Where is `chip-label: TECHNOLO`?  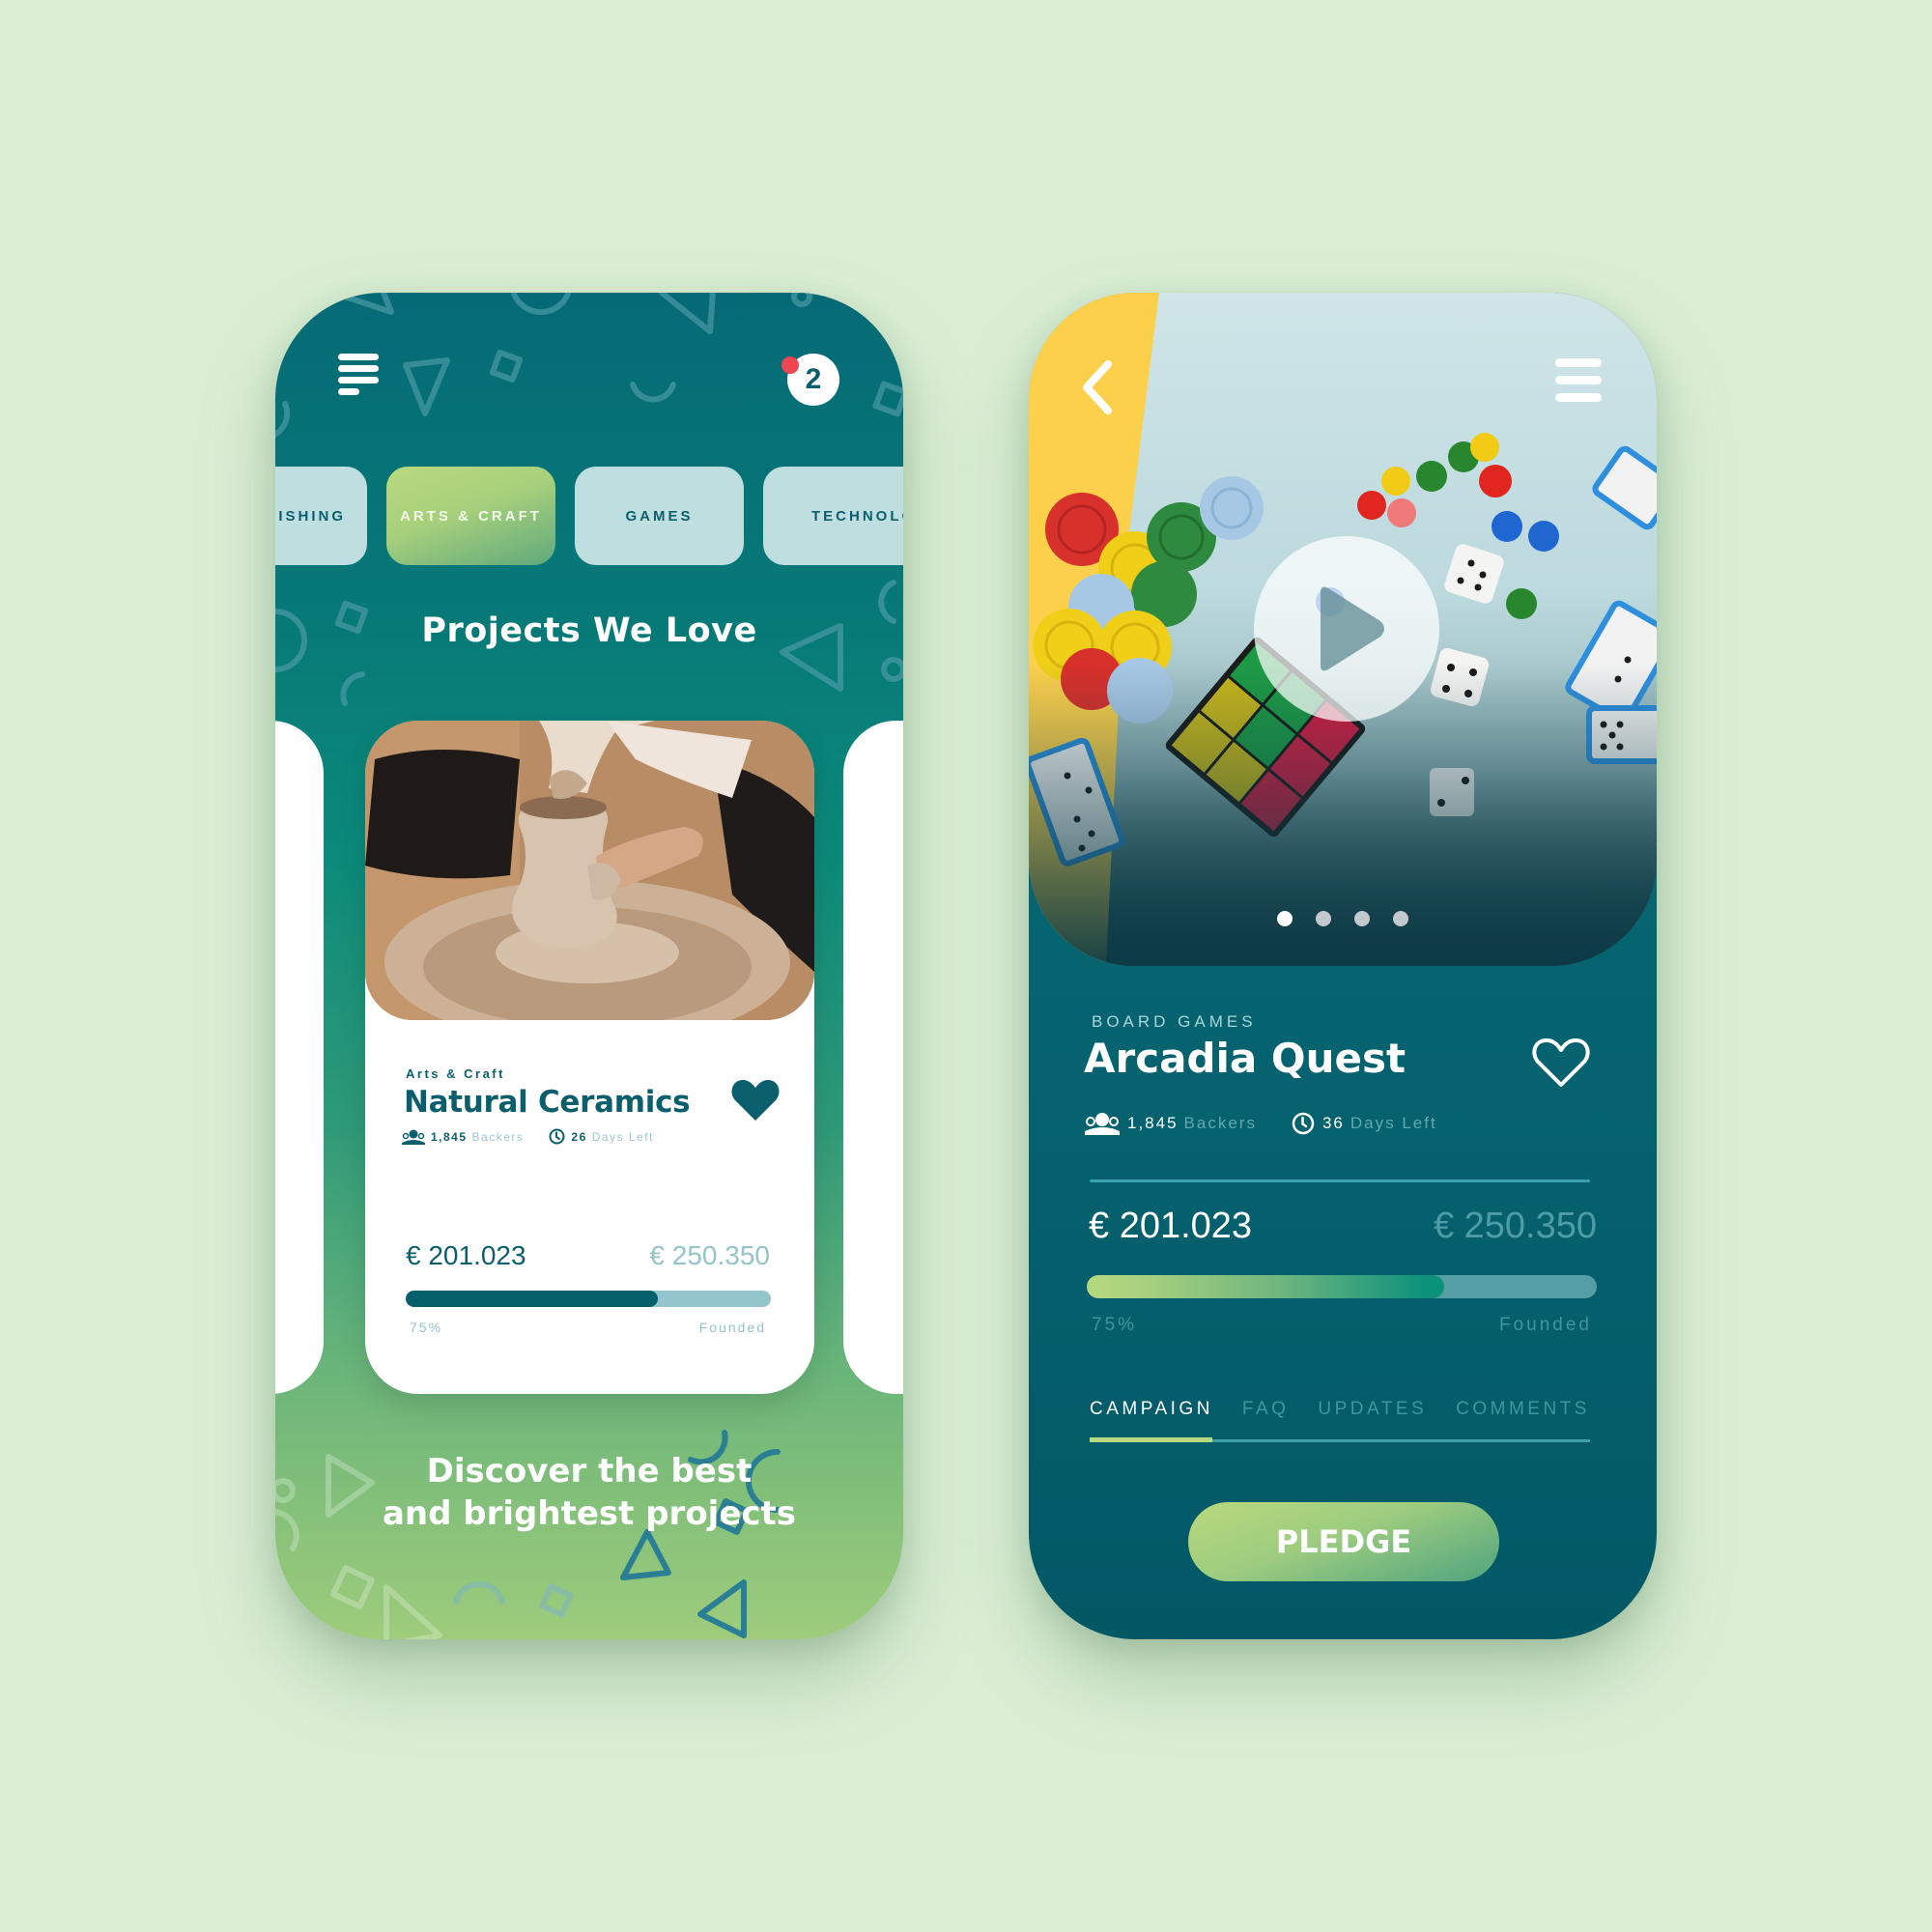 chip-label: TECHNOLO is located at coordinates (857, 516).